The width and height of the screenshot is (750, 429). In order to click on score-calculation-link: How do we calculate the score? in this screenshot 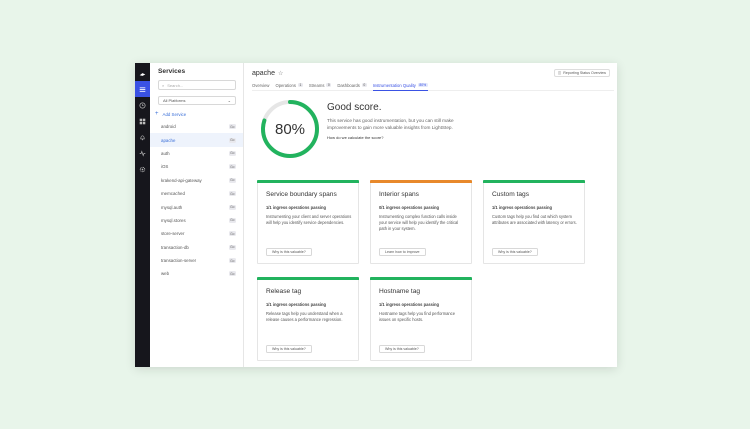, I will do `click(394, 137)`.